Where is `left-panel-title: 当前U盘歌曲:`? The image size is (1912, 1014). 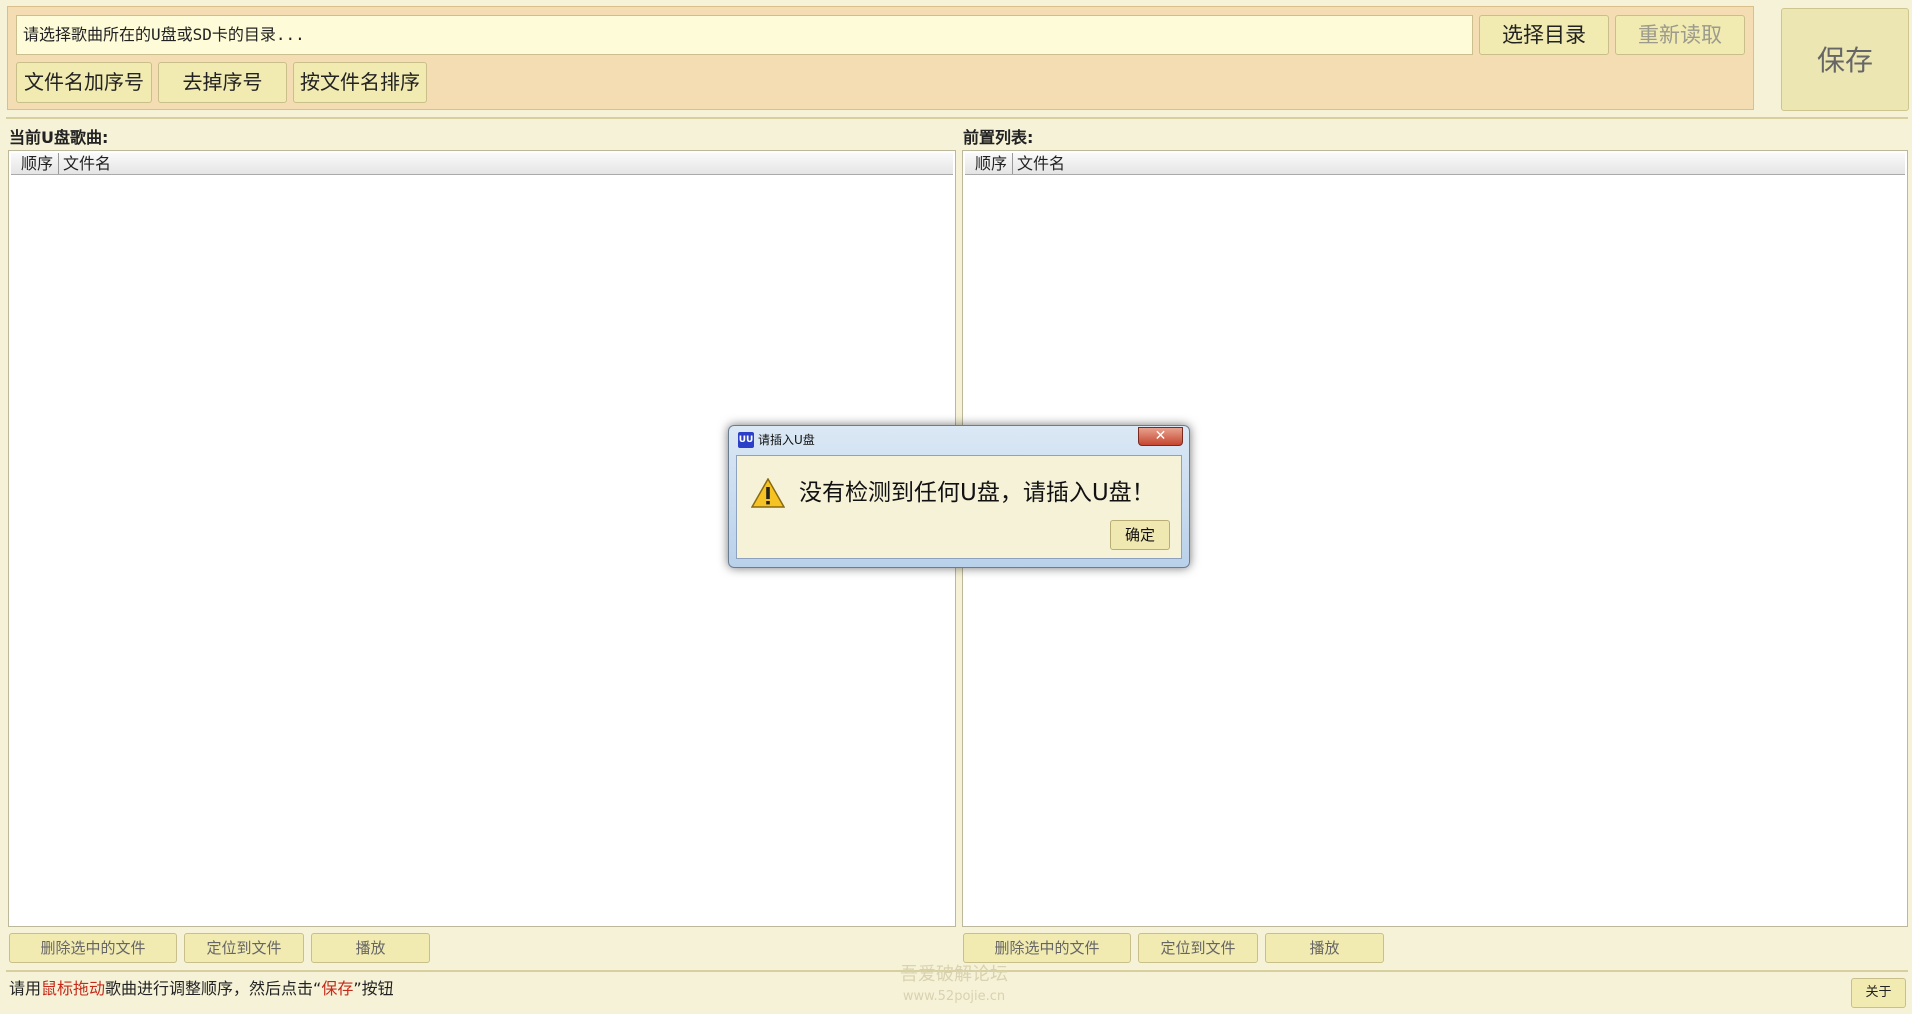
left-panel-title: 当前U盘歌曲: is located at coordinates (59, 137).